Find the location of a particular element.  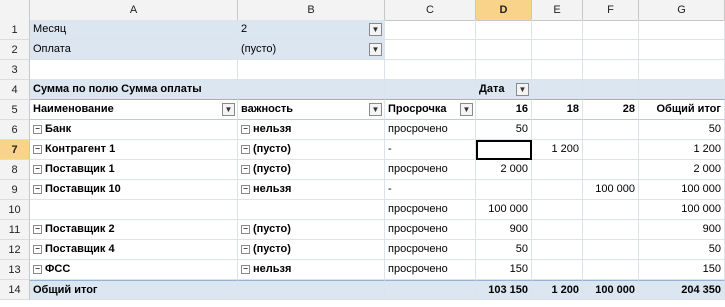

row-header: 4 is located at coordinates (15, 90).